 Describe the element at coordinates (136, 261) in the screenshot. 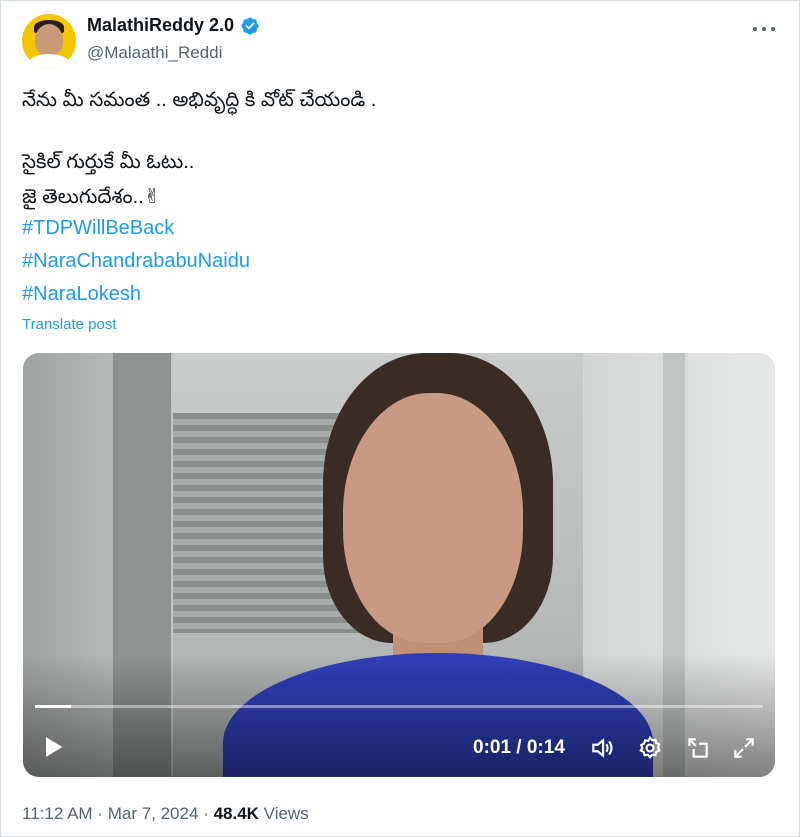

I see `hashtag-narachandrababunaidu: #NaraChandrababuNaidu` at that location.